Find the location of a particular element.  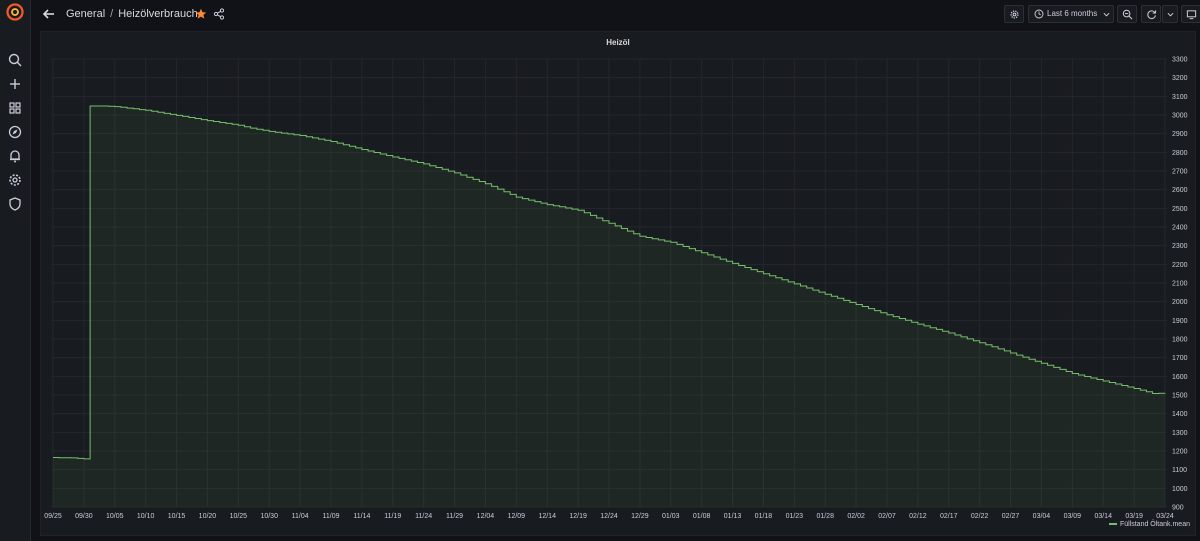

legend: Füllstand Öltank.mean is located at coordinates (1149, 524).